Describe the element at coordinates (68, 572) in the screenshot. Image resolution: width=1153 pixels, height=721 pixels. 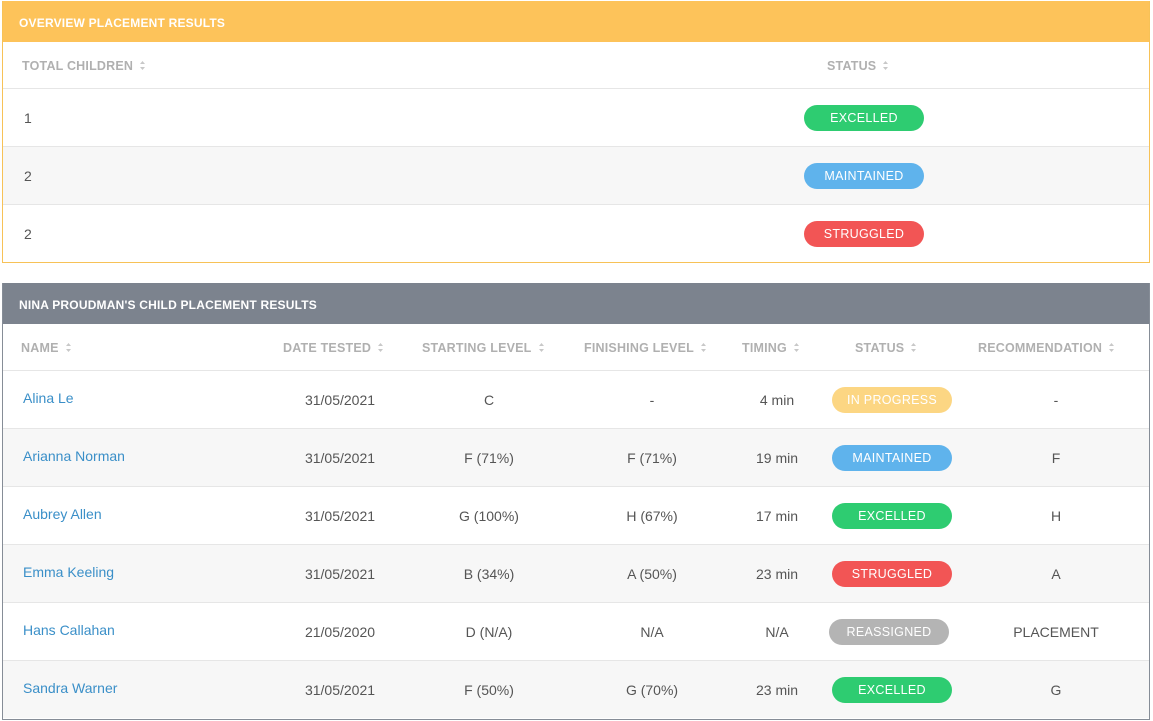
I see `child-name-link: Emma Keeling` at that location.